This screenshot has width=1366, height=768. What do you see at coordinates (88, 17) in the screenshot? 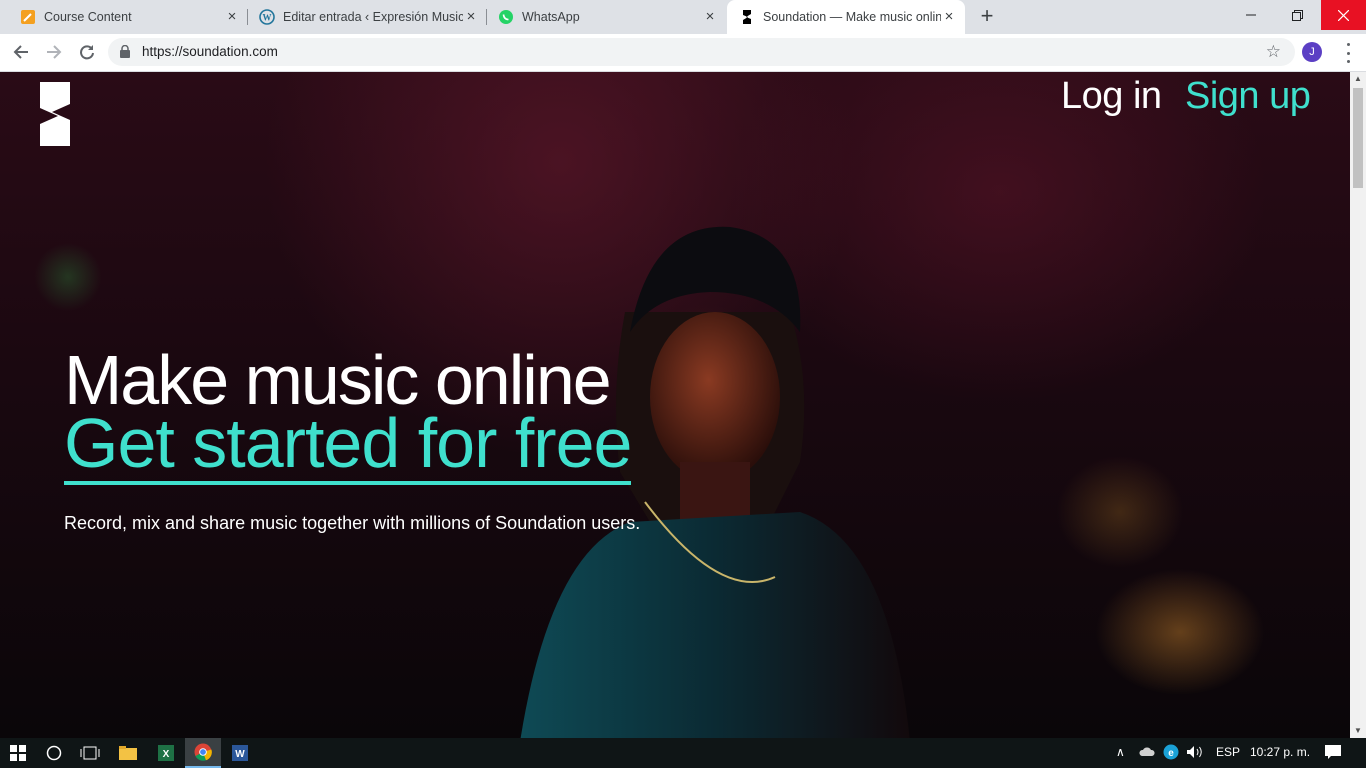
I see `tab-title: Course Content` at bounding box center [88, 17].